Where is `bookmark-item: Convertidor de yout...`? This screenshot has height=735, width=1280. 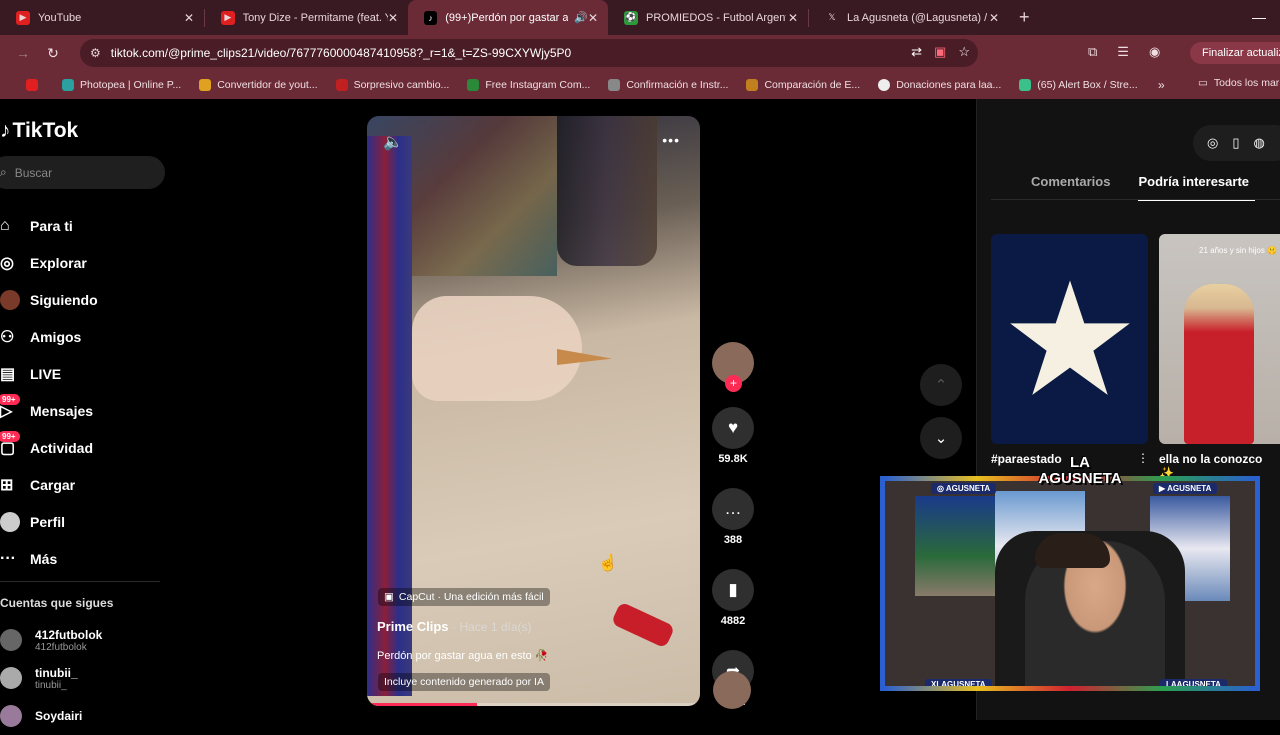
bookmark-item: Convertidor de yout... is located at coordinates (258, 85).